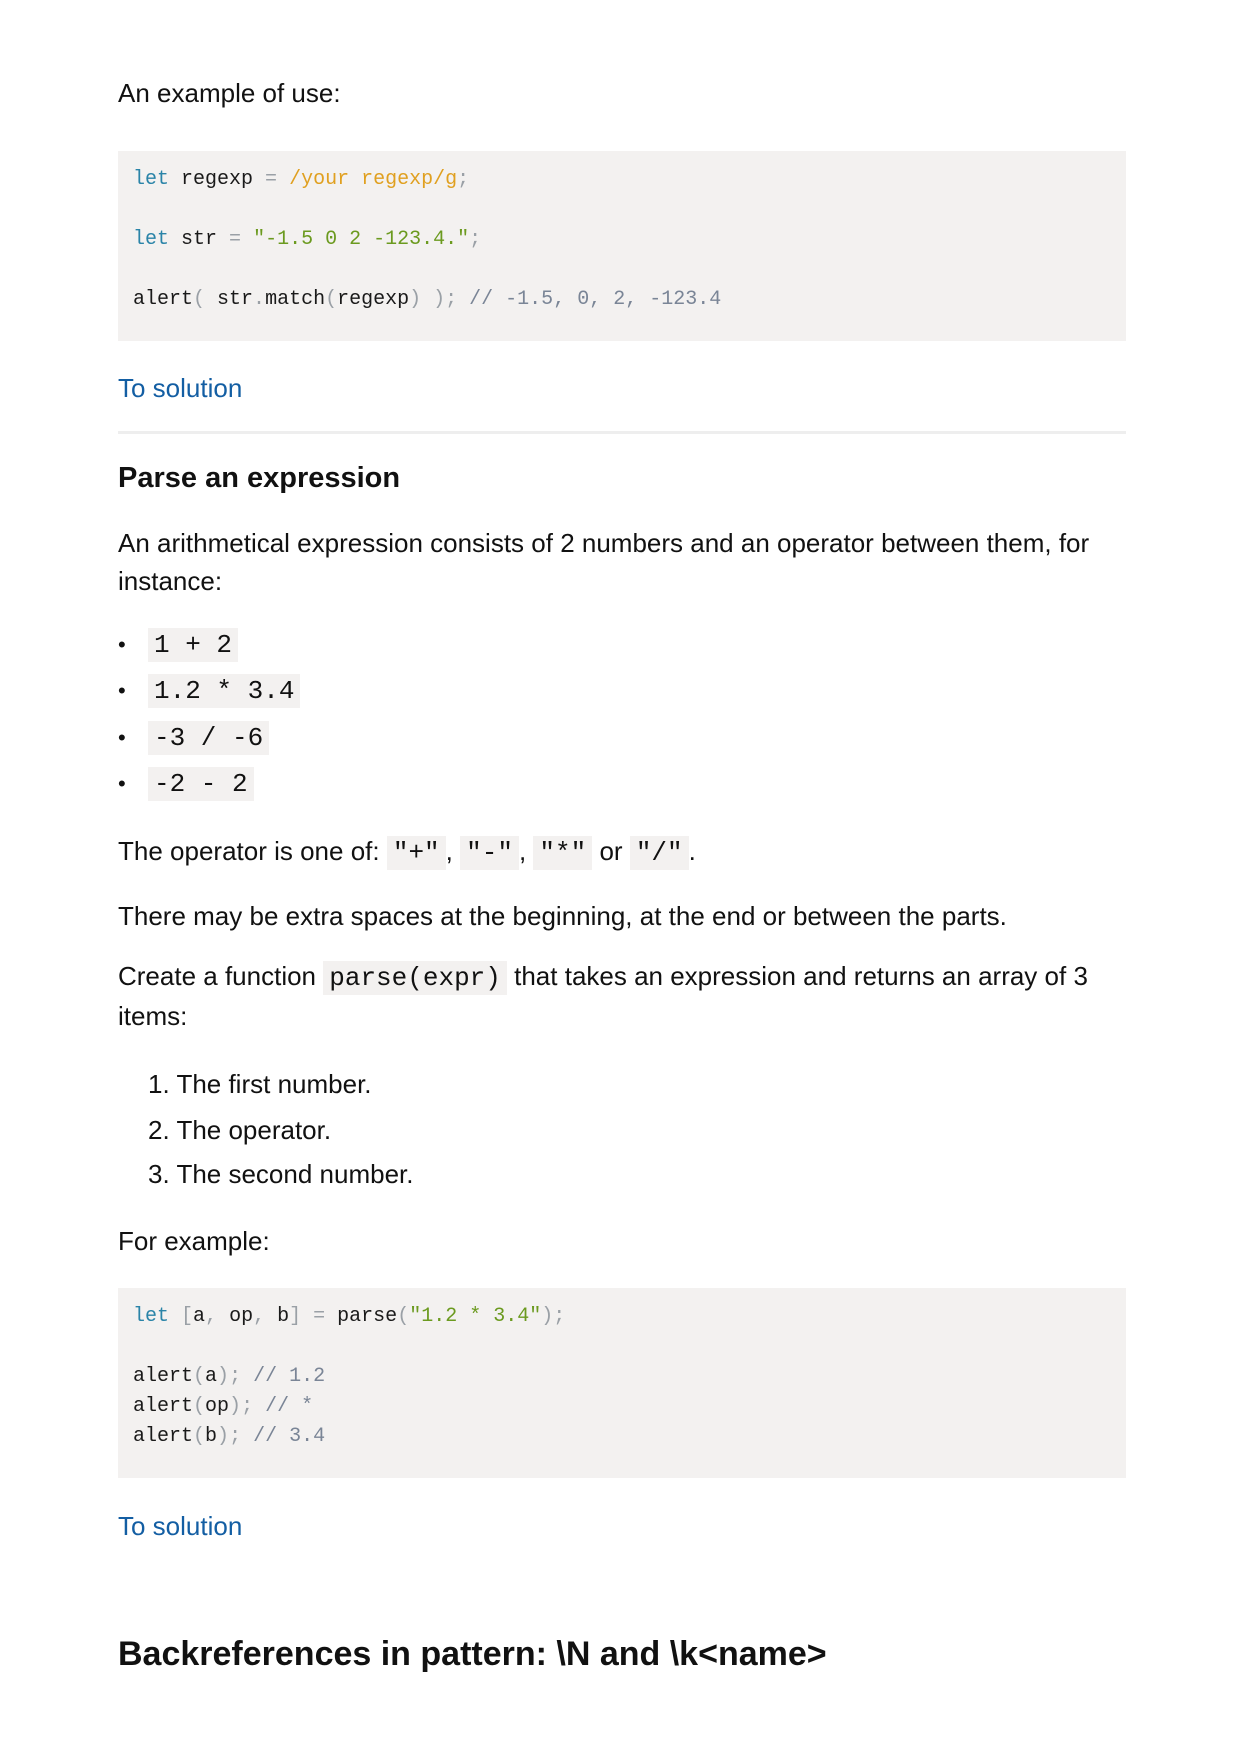 This screenshot has width=1240, height=1754. Describe the element at coordinates (209, 738) in the screenshot. I see `expression-code: -3 / -6` at that location.